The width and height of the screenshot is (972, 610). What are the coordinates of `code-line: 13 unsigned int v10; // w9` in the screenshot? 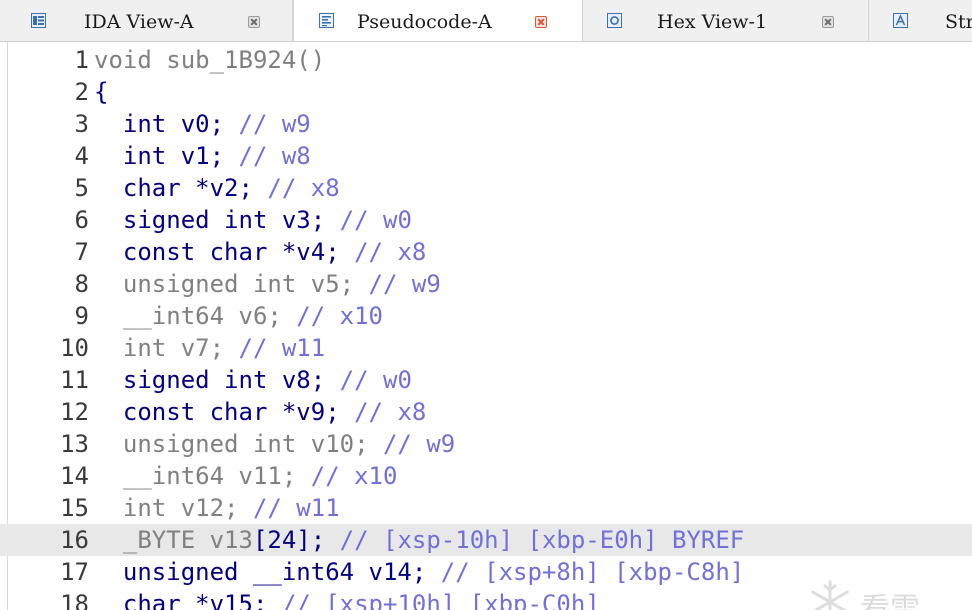 It's located at (486, 444).